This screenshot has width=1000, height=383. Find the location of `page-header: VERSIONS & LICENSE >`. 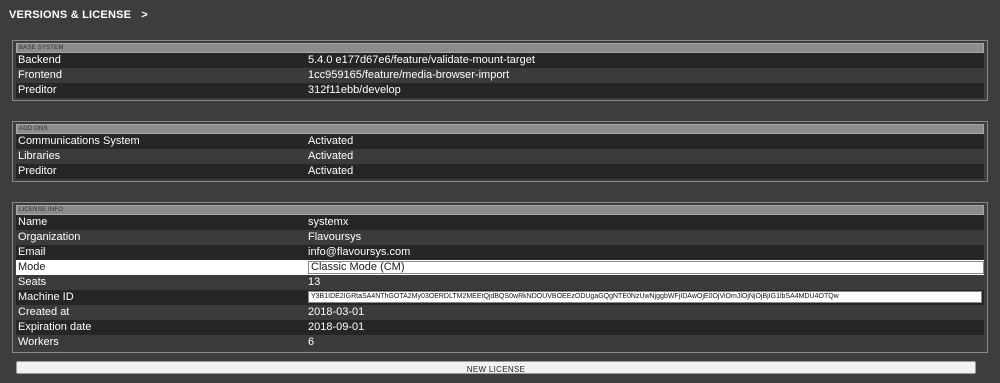

page-header: VERSIONS & LICENSE > is located at coordinates (78, 15).